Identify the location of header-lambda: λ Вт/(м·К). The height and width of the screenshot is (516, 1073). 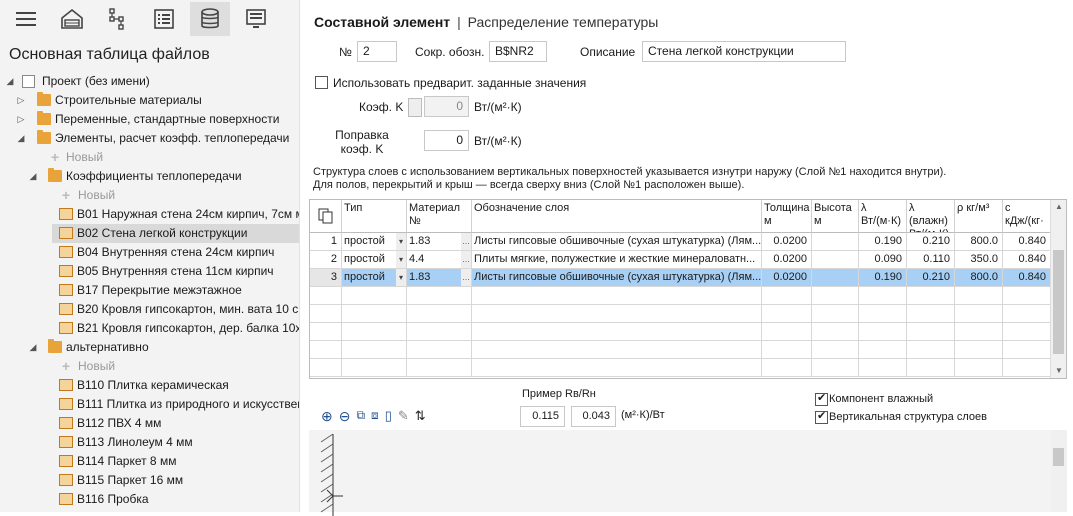
(883, 216).